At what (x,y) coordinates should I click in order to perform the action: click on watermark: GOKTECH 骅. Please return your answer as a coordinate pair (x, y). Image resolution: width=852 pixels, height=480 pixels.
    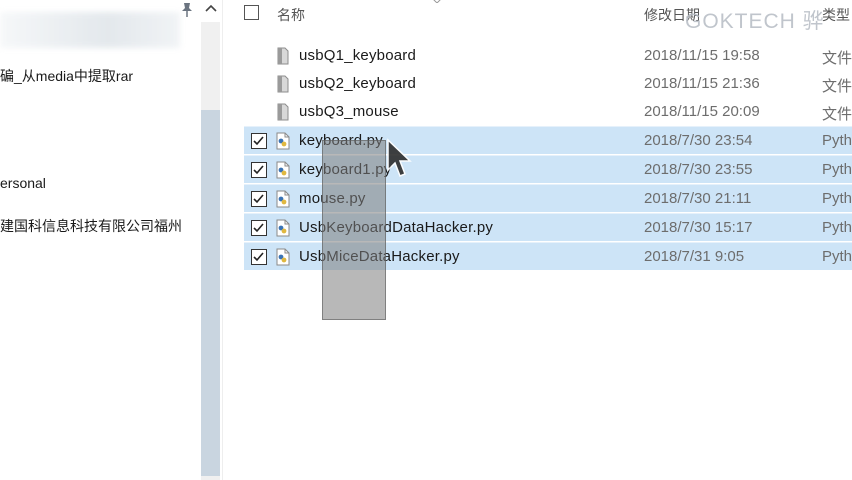
    Looking at the image, I should click on (755, 21).